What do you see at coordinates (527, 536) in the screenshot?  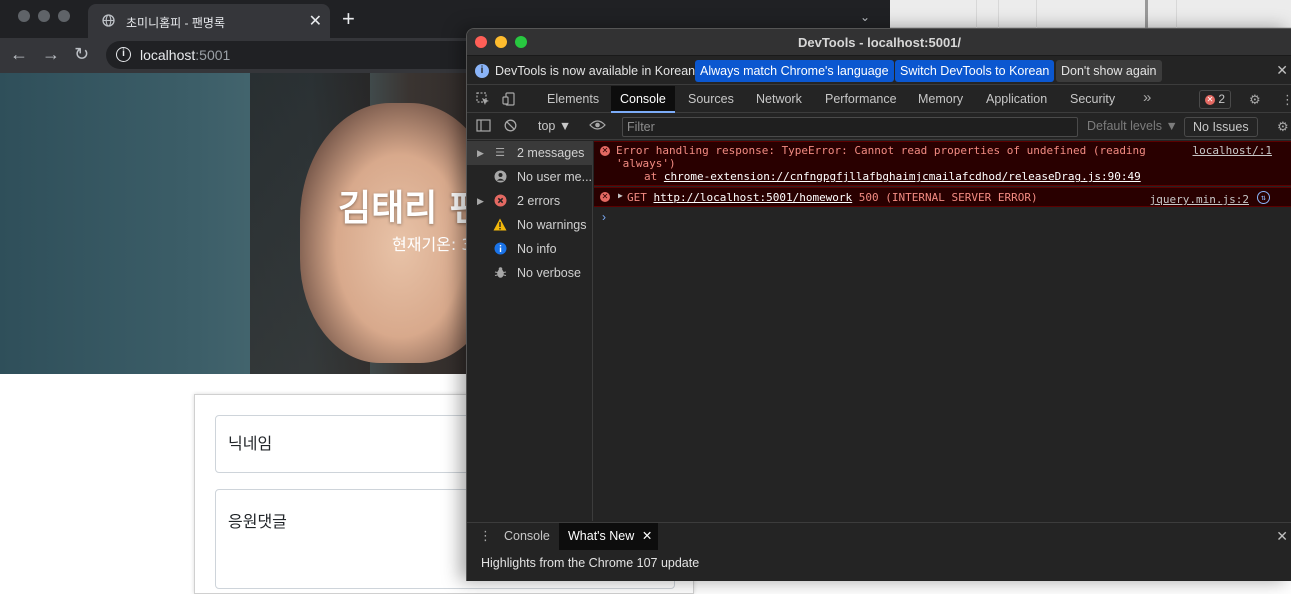 I see `drawer-tab-console: Console` at bounding box center [527, 536].